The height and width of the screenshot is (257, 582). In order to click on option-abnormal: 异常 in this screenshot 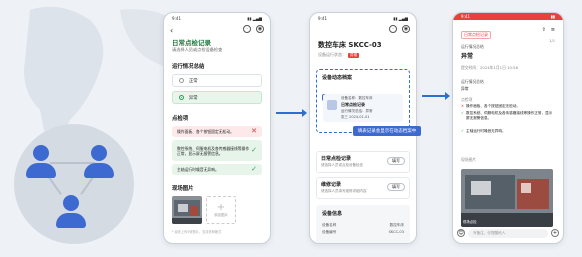, I will do `click(217, 97)`.